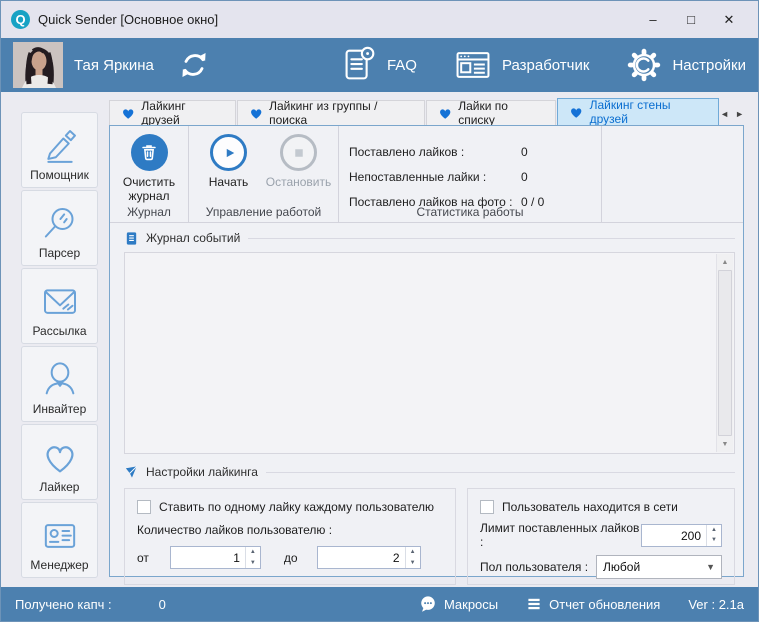 The image size is (759, 622). What do you see at coordinates (59, 331) in the screenshot?
I see `sidebar-item-label: Рассылка` at bounding box center [59, 331].